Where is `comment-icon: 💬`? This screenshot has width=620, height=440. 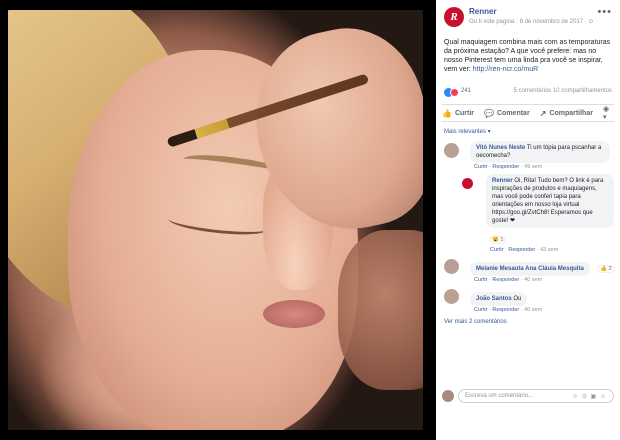
comment-icon: 💬 is located at coordinates (489, 113).